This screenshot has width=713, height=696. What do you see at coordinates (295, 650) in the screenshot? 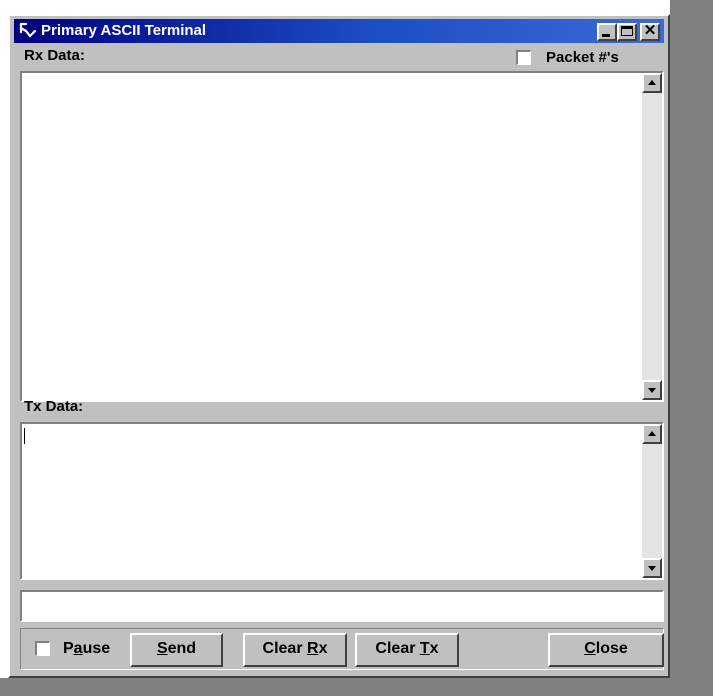
I see `clear-rx-button: Clear Rx` at bounding box center [295, 650].